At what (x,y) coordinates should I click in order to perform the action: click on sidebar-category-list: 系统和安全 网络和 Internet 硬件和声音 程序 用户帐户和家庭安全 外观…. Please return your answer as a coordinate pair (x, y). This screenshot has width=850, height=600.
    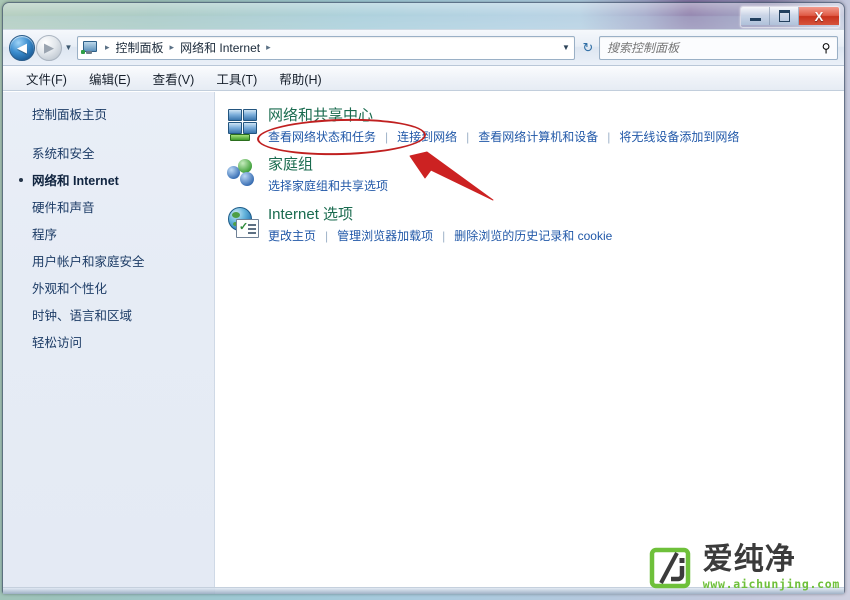
    Looking at the image, I should click on (108, 247).